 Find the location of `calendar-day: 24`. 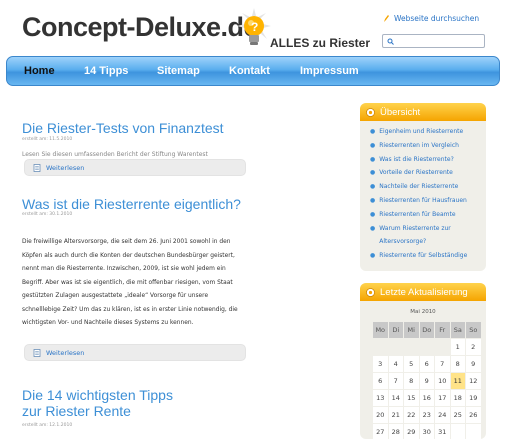

calendar-day: 24 is located at coordinates (442, 415).